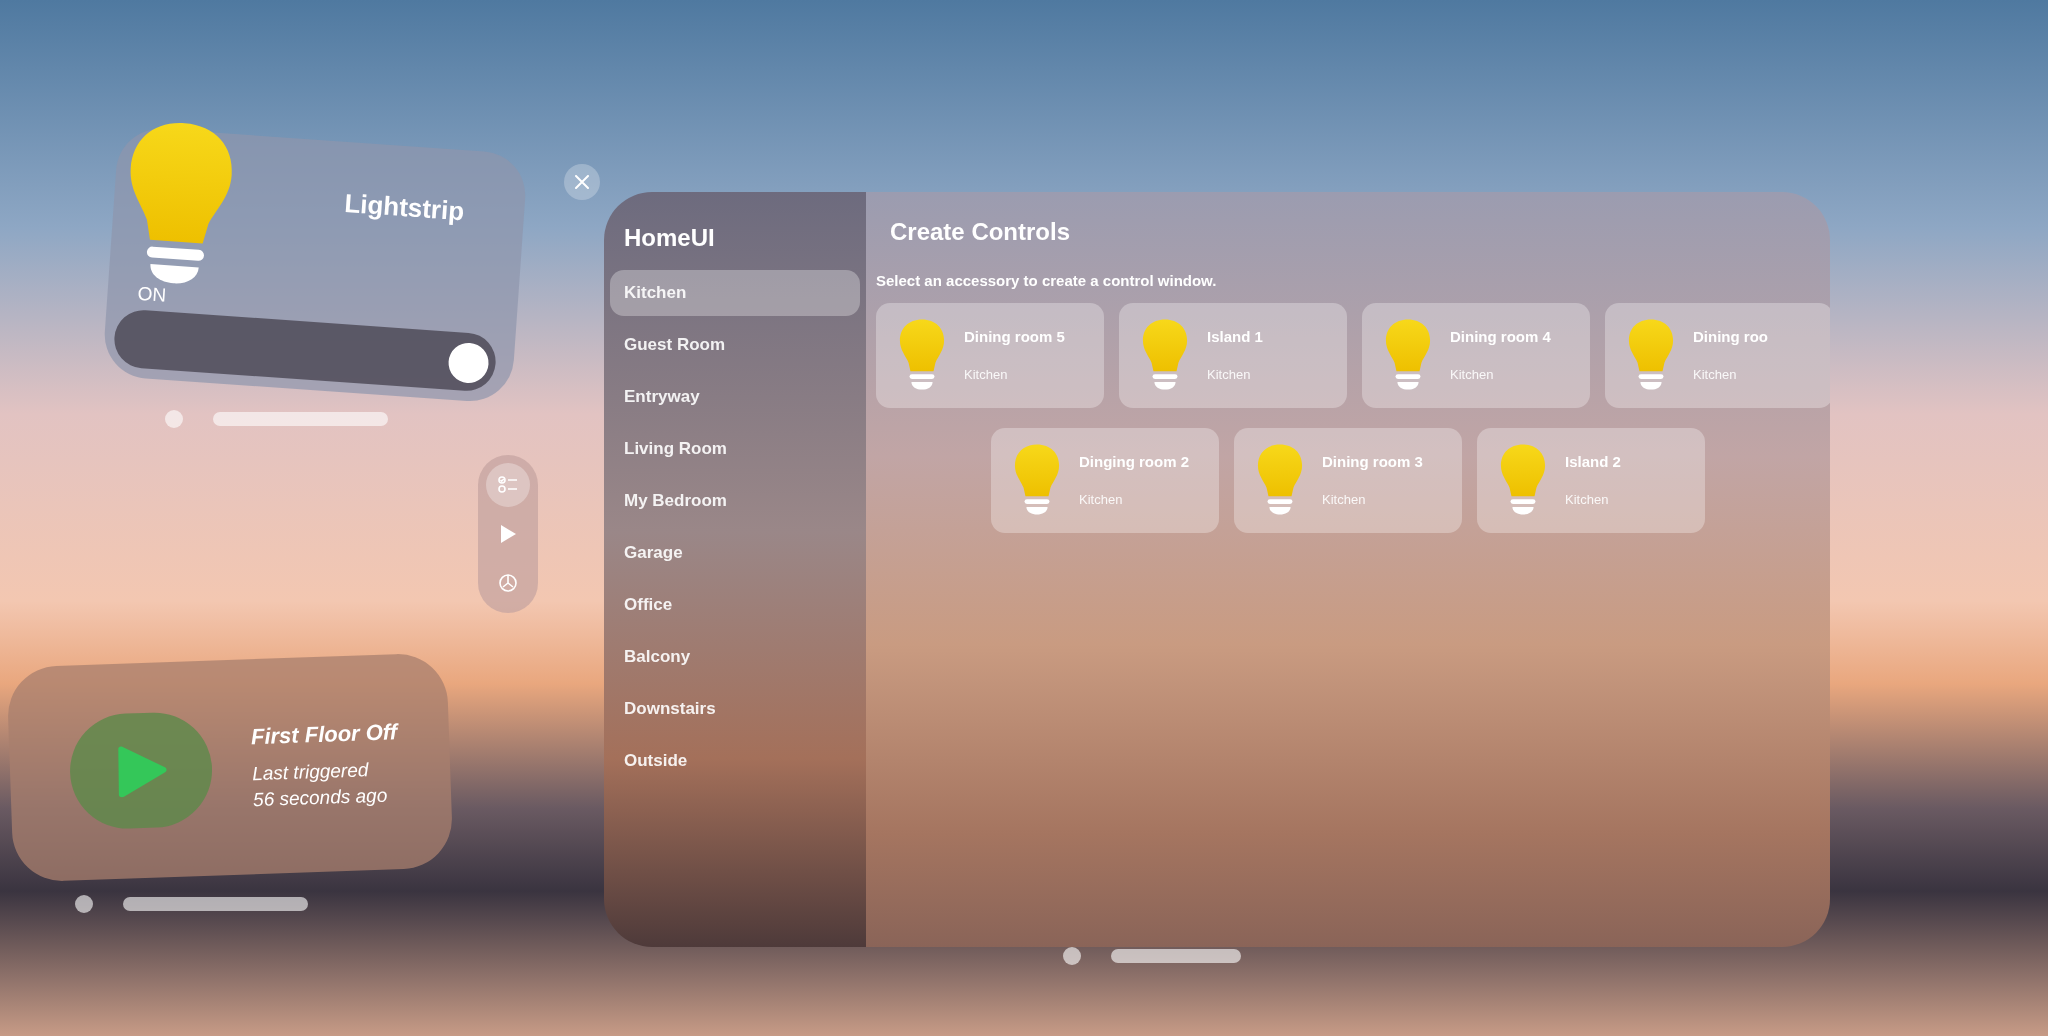 This screenshot has height=1036, width=2048. I want to click on app-title: HomeUI, so click(669, 238).